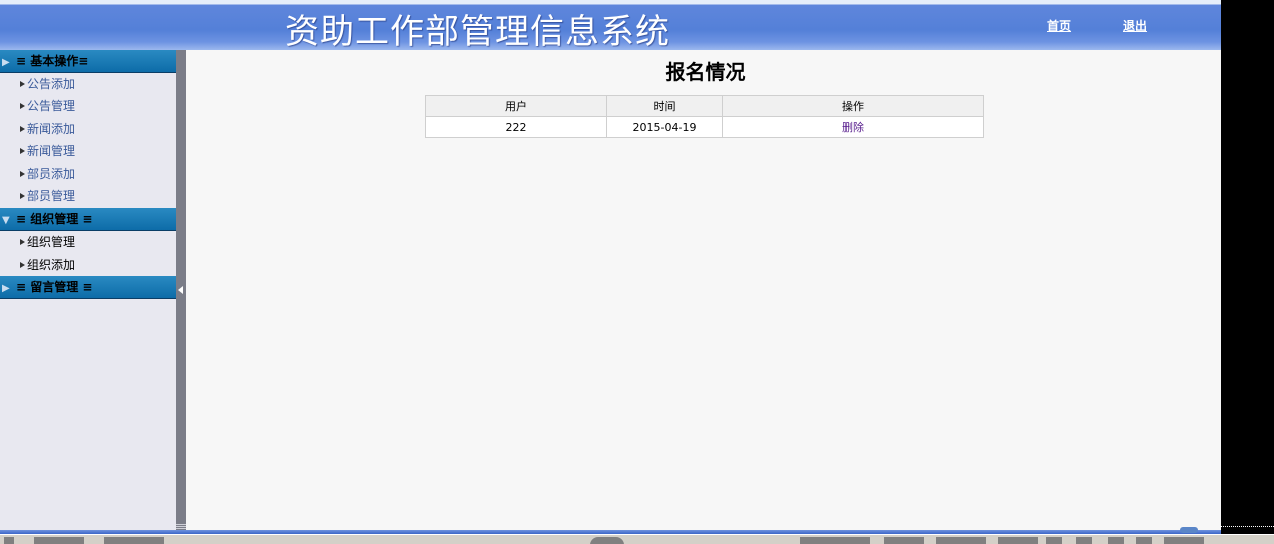  I want to click on signup-table: 用户 时间 操作 222 2015-04-19 删除, so click(704, 116).